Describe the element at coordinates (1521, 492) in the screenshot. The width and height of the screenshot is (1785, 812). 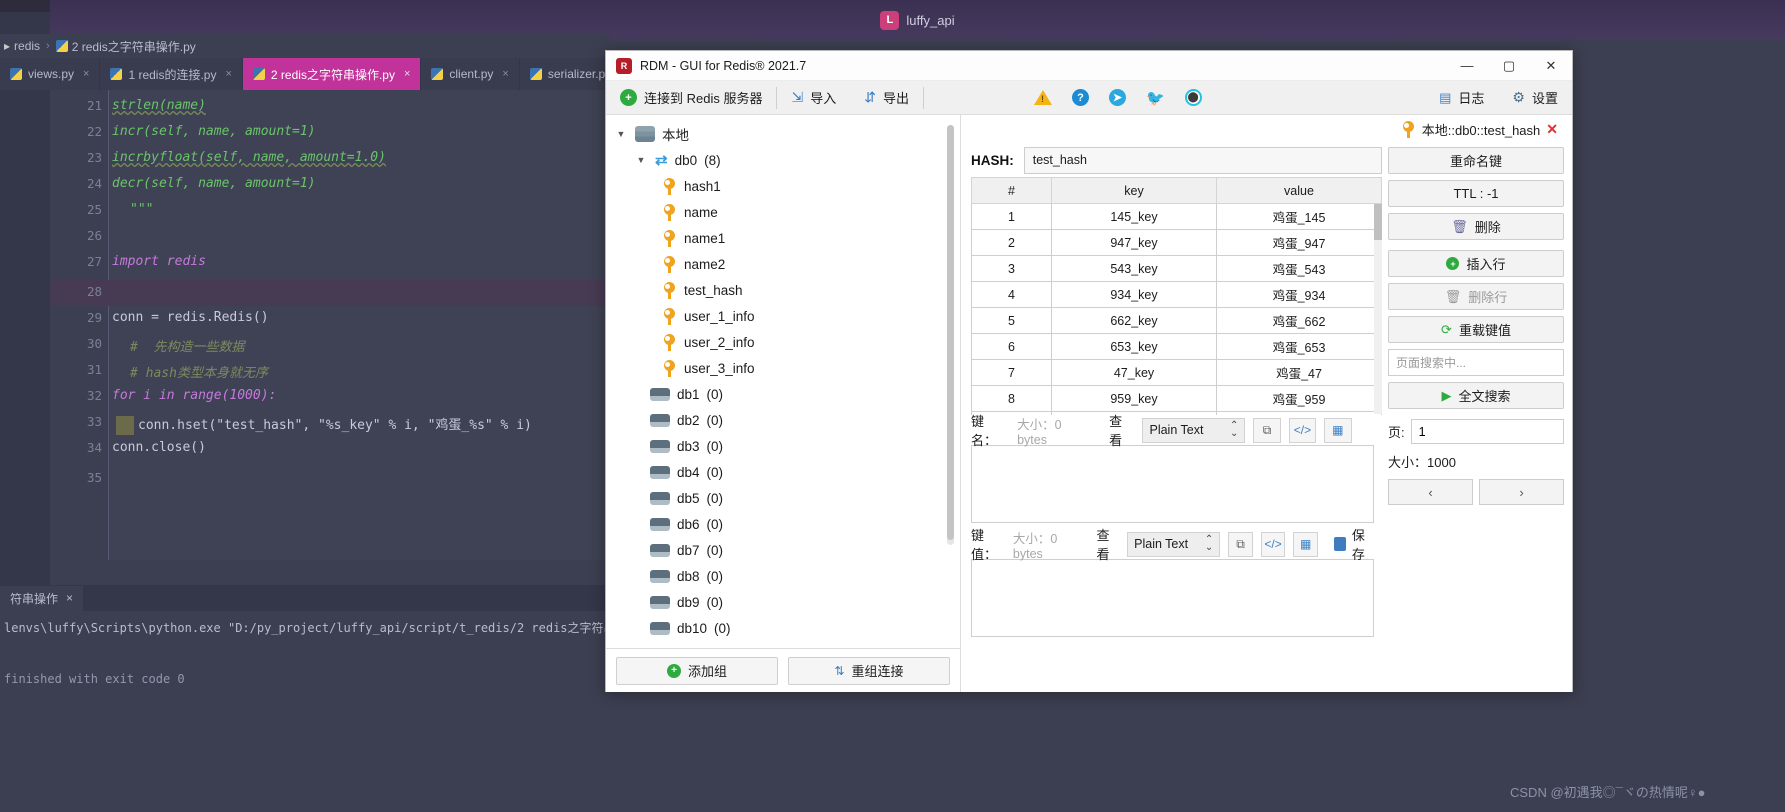
I see `next-page-button: ›` at that location.